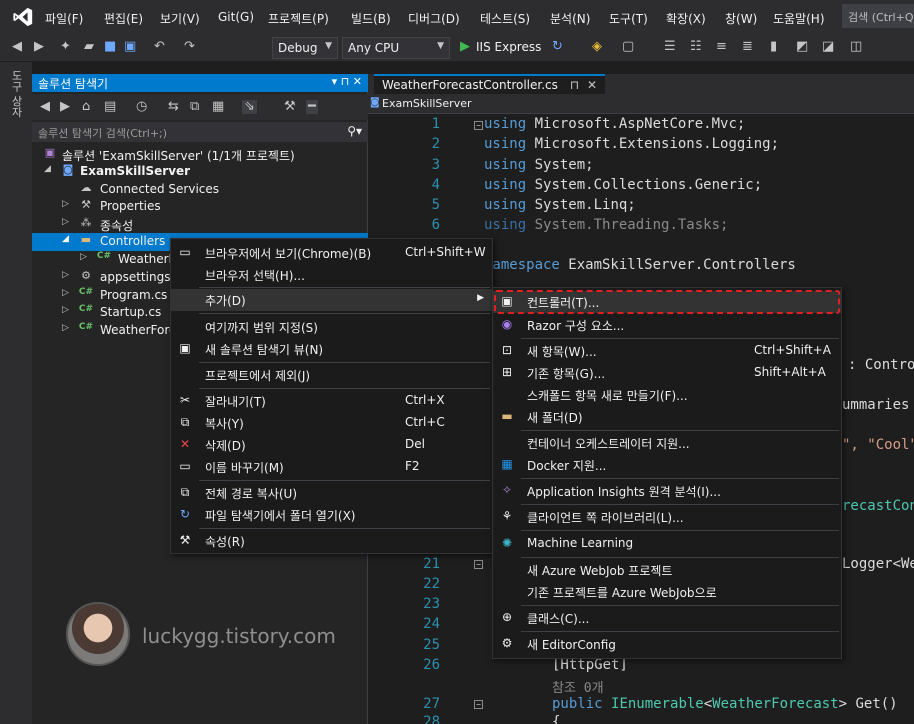 Image resolution: width=914 pixels, height=724 pixels. Describe the element at coordinates (200, 190) in the screenshot. I see `tree-item-connected-services: ☁ Connected Services` at that location.